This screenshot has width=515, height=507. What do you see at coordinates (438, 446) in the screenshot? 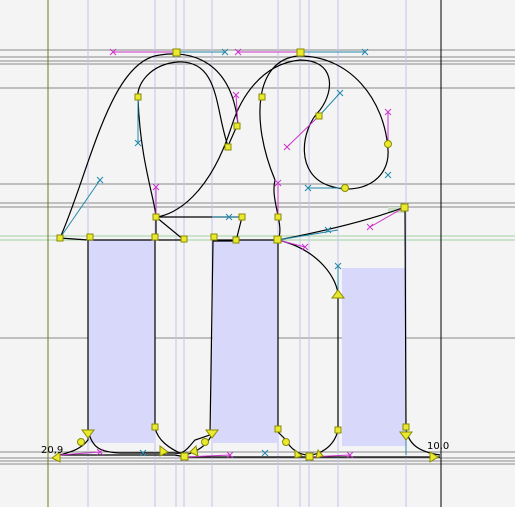
I see `right-coordinate-label: 10,0` at bounding box center [438, 446].